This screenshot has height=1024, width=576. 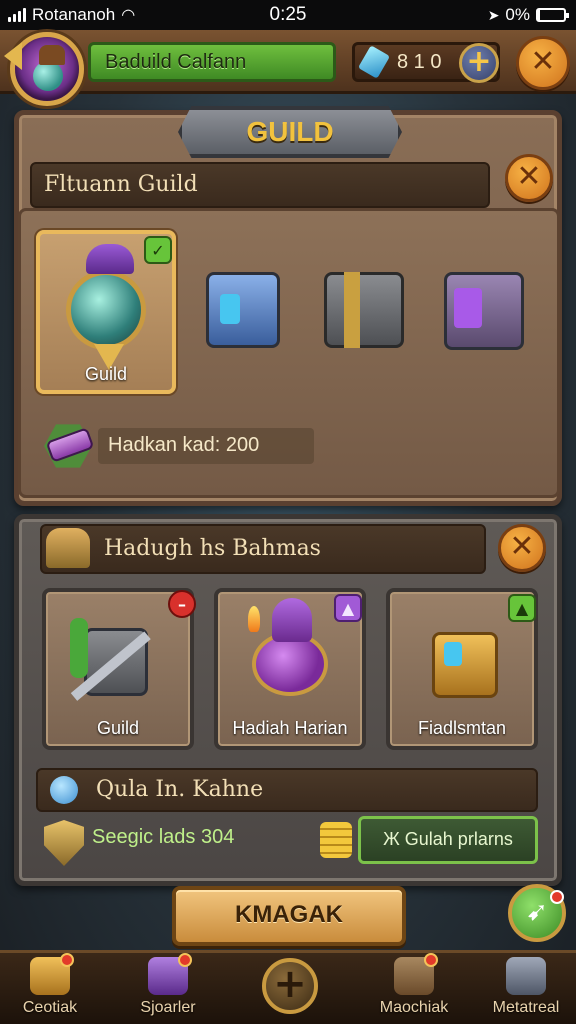 What do you see at coordinates (106, 374) in the screenshot?
I see `selected-item-label: Guild` at bounding box center [106, 374].